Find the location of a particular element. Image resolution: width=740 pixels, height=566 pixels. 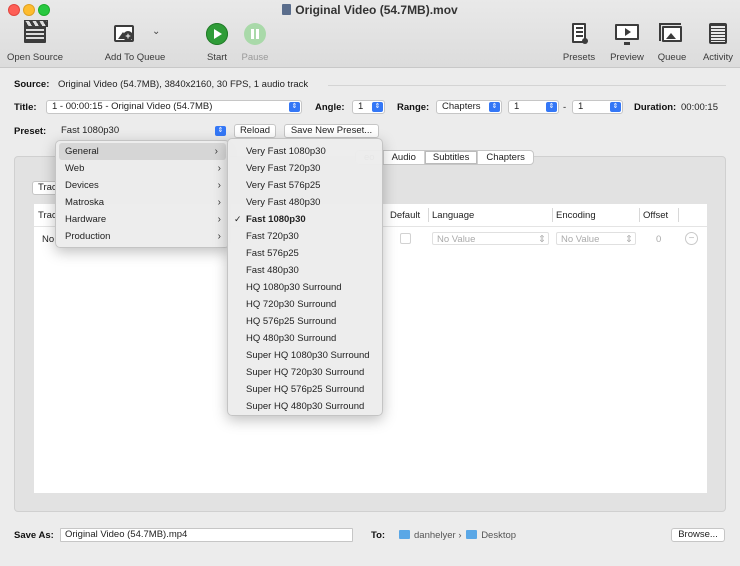

menu-item-general: General › is located at coordinates (142, 151).